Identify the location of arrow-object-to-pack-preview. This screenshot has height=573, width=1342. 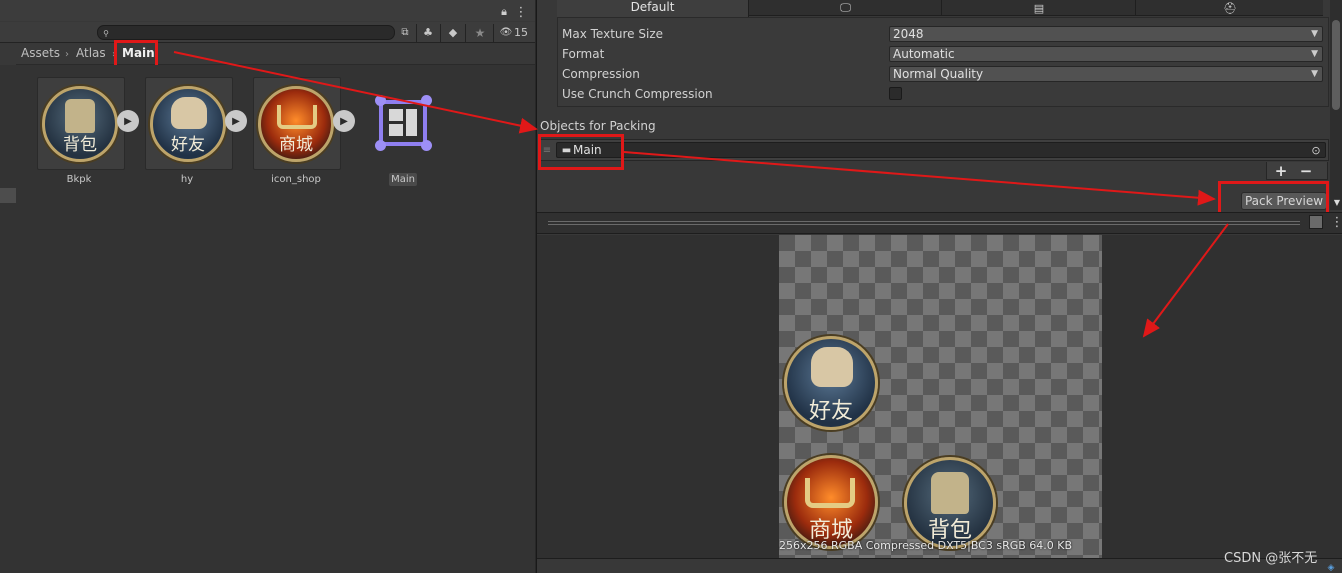
(919, 178).